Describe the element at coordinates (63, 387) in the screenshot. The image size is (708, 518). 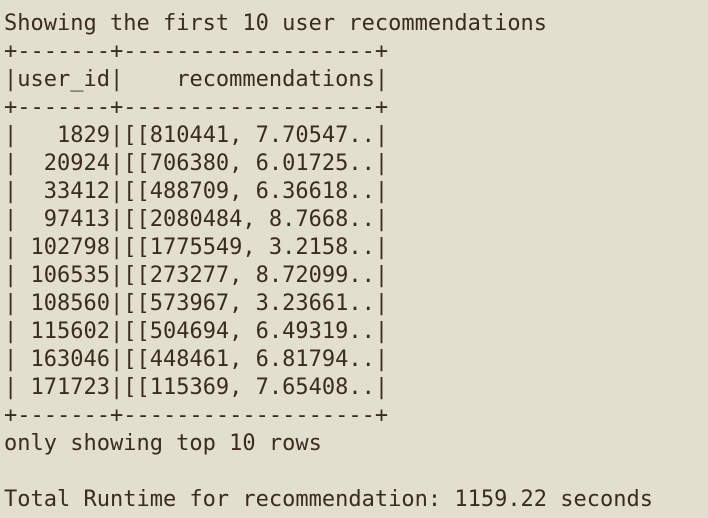
I see `cell-user-id: 171723` at that location.